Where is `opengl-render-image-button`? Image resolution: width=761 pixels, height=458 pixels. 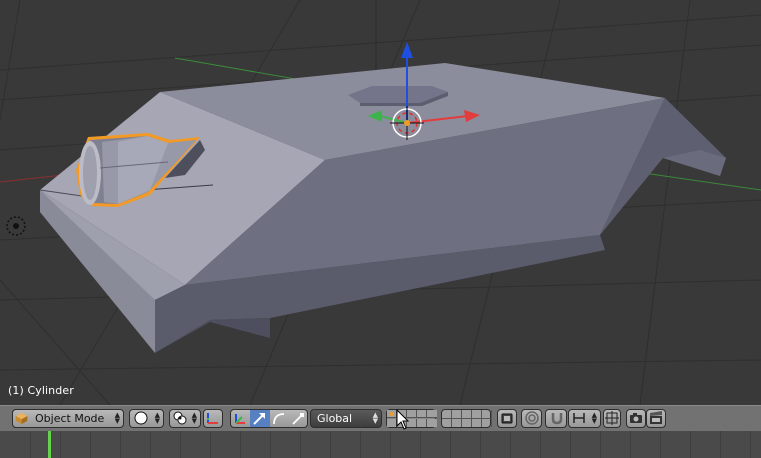 opengl-render-image-button is located at coordinates (636, 418).